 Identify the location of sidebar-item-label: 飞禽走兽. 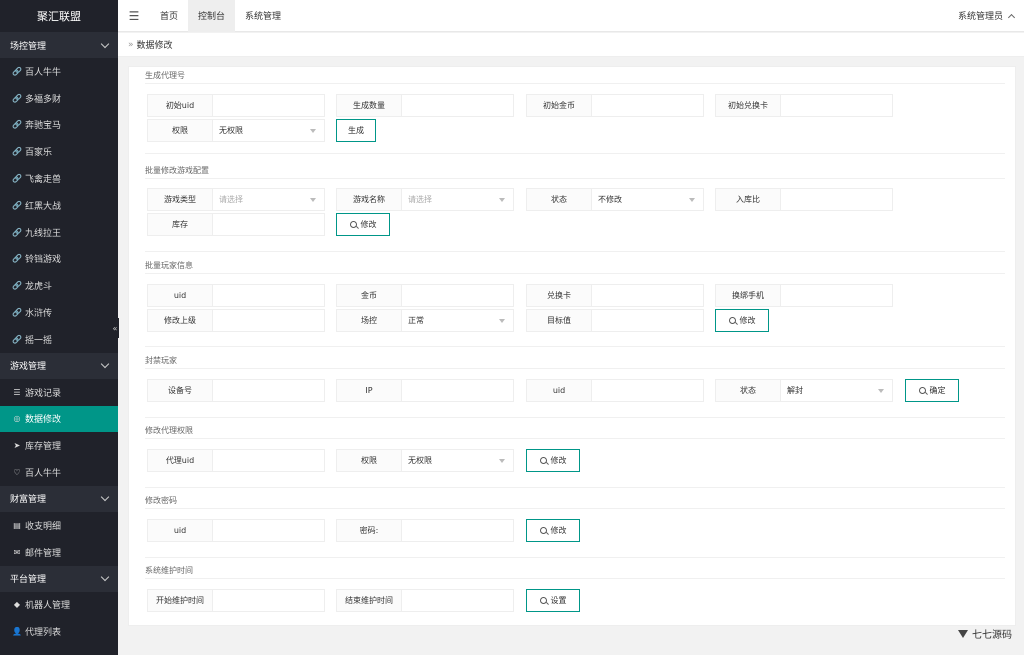
(43, 180).